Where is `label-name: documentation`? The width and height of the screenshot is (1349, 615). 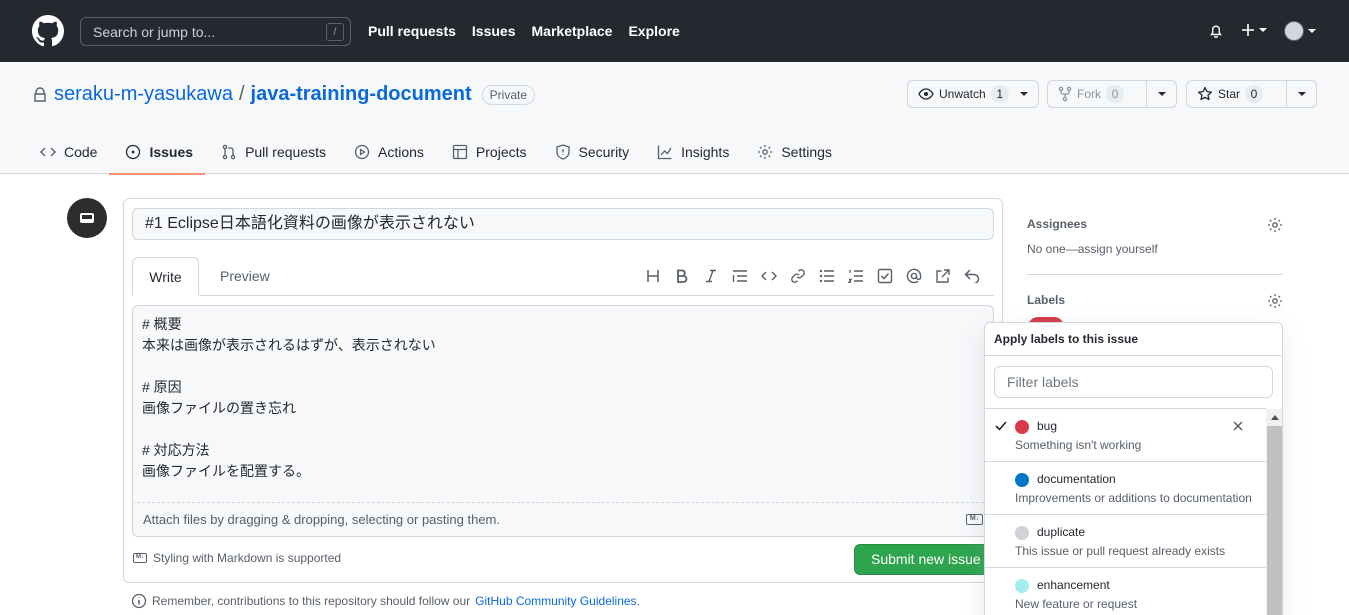
label-name: documentation is located at coordinates (1076, 479).